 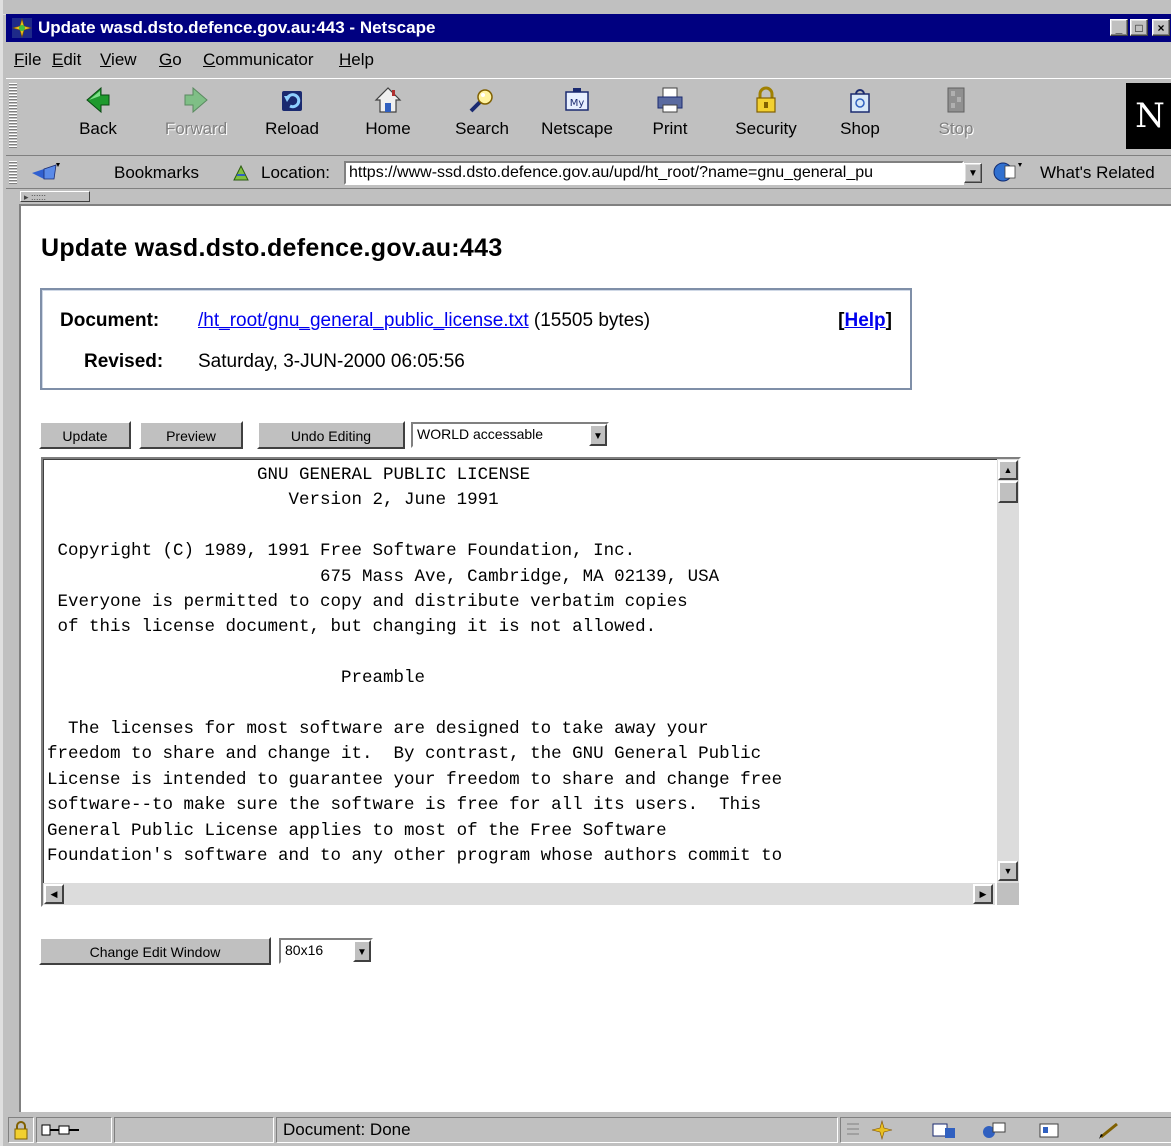 What do you see at coordinates (1008, 470) in the screenshot?
I see `scroll-up-button: ▲` at bounding box center [1008, 470].